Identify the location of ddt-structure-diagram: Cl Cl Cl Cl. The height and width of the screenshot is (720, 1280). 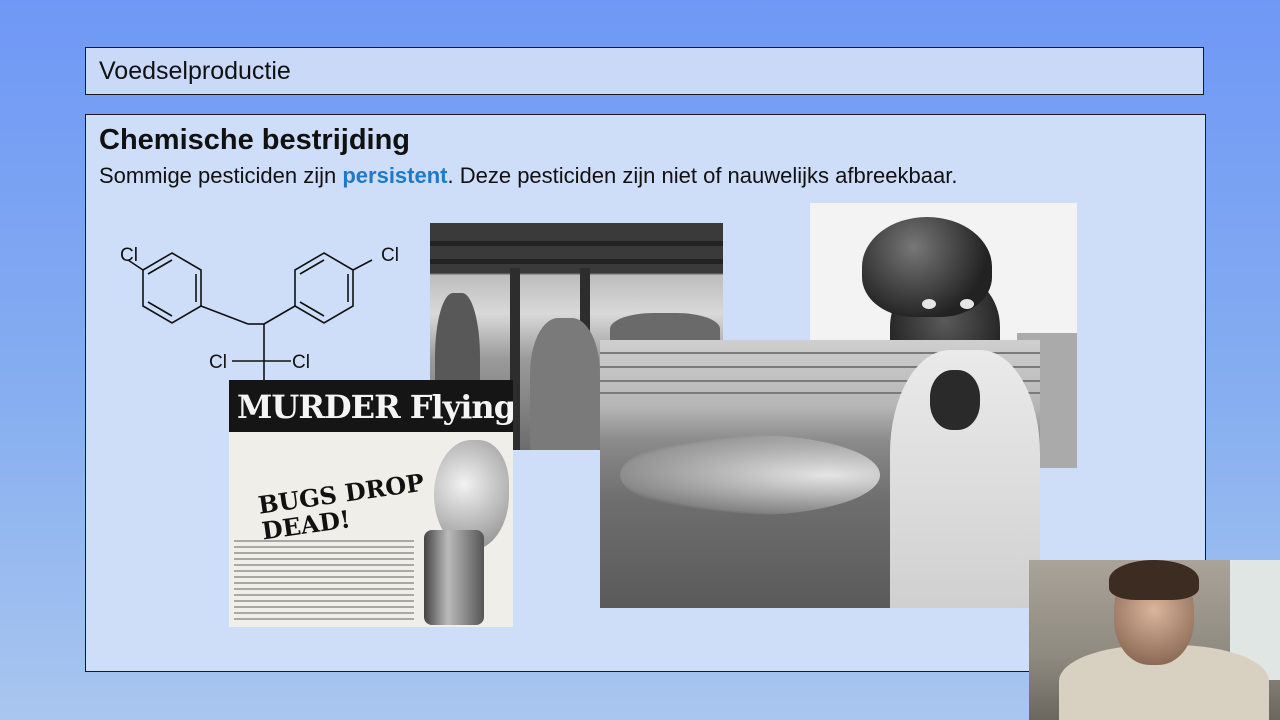
(259, 312).